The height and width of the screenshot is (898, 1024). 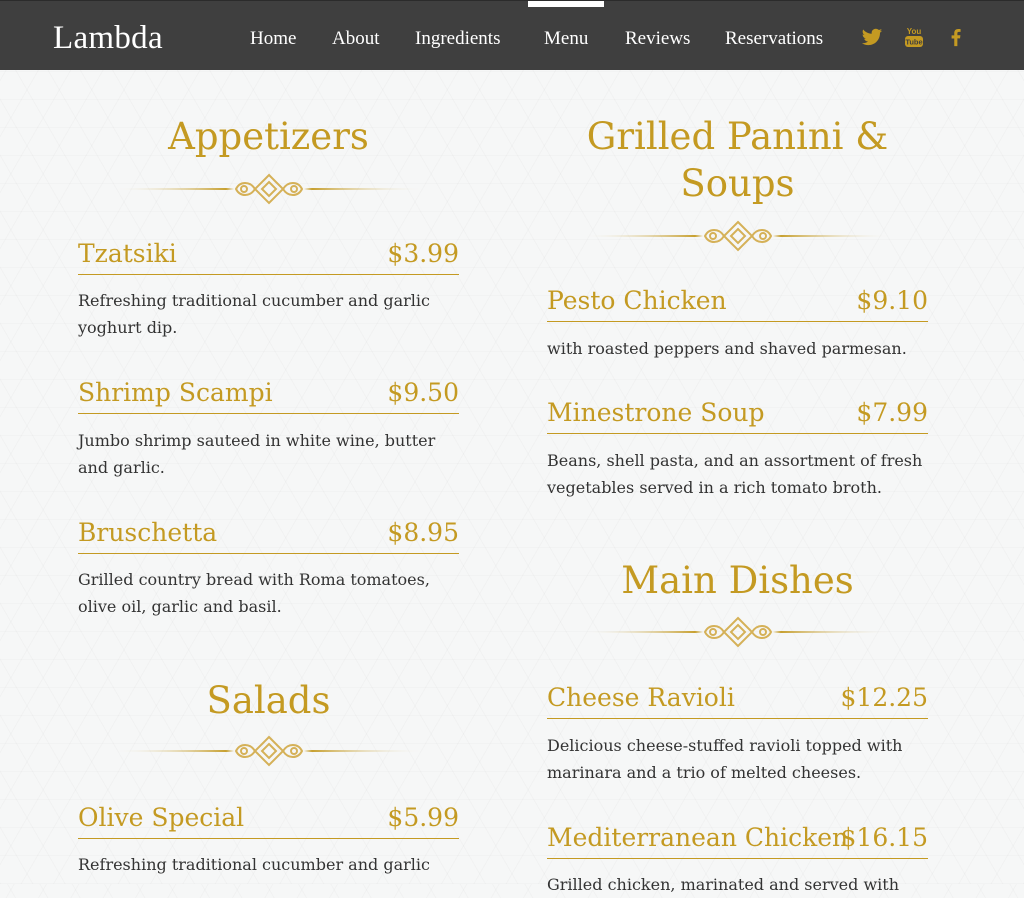 What do you see at coordinates (268, 820) in the screenshot?
I see `menu-item-olive-special: Olive Special $5.99` at bounding box center [268, 820].